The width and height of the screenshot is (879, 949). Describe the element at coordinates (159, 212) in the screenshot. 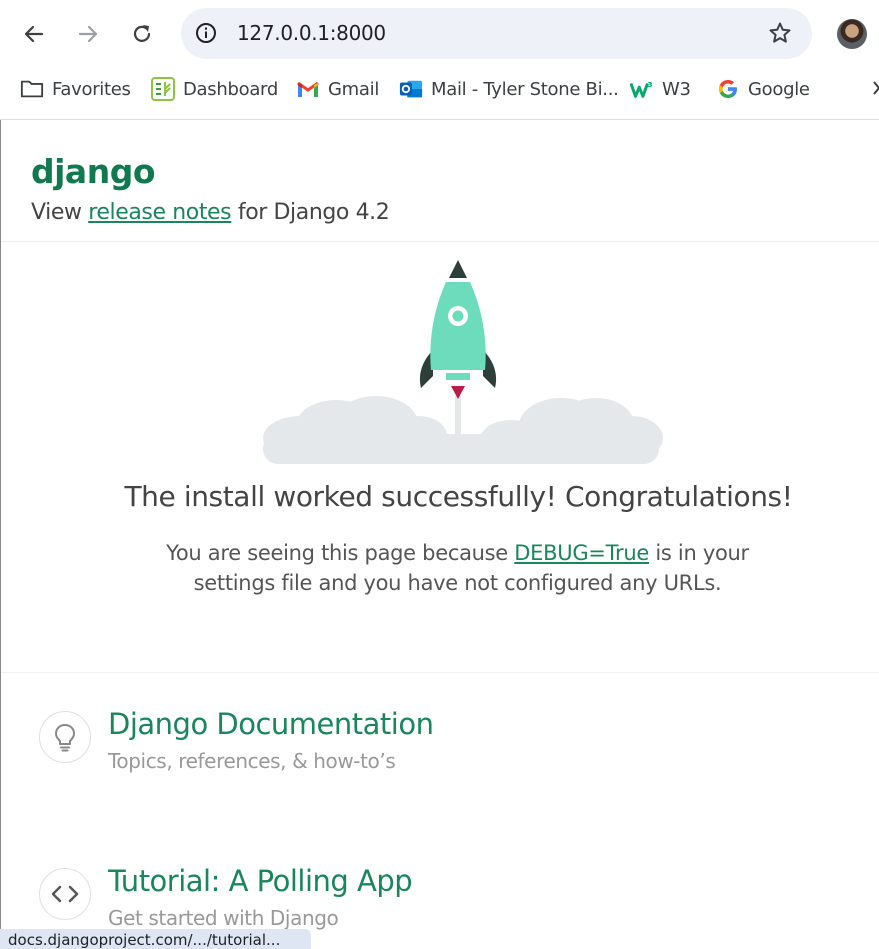

I see `release-notes-link: release notes` at that location.